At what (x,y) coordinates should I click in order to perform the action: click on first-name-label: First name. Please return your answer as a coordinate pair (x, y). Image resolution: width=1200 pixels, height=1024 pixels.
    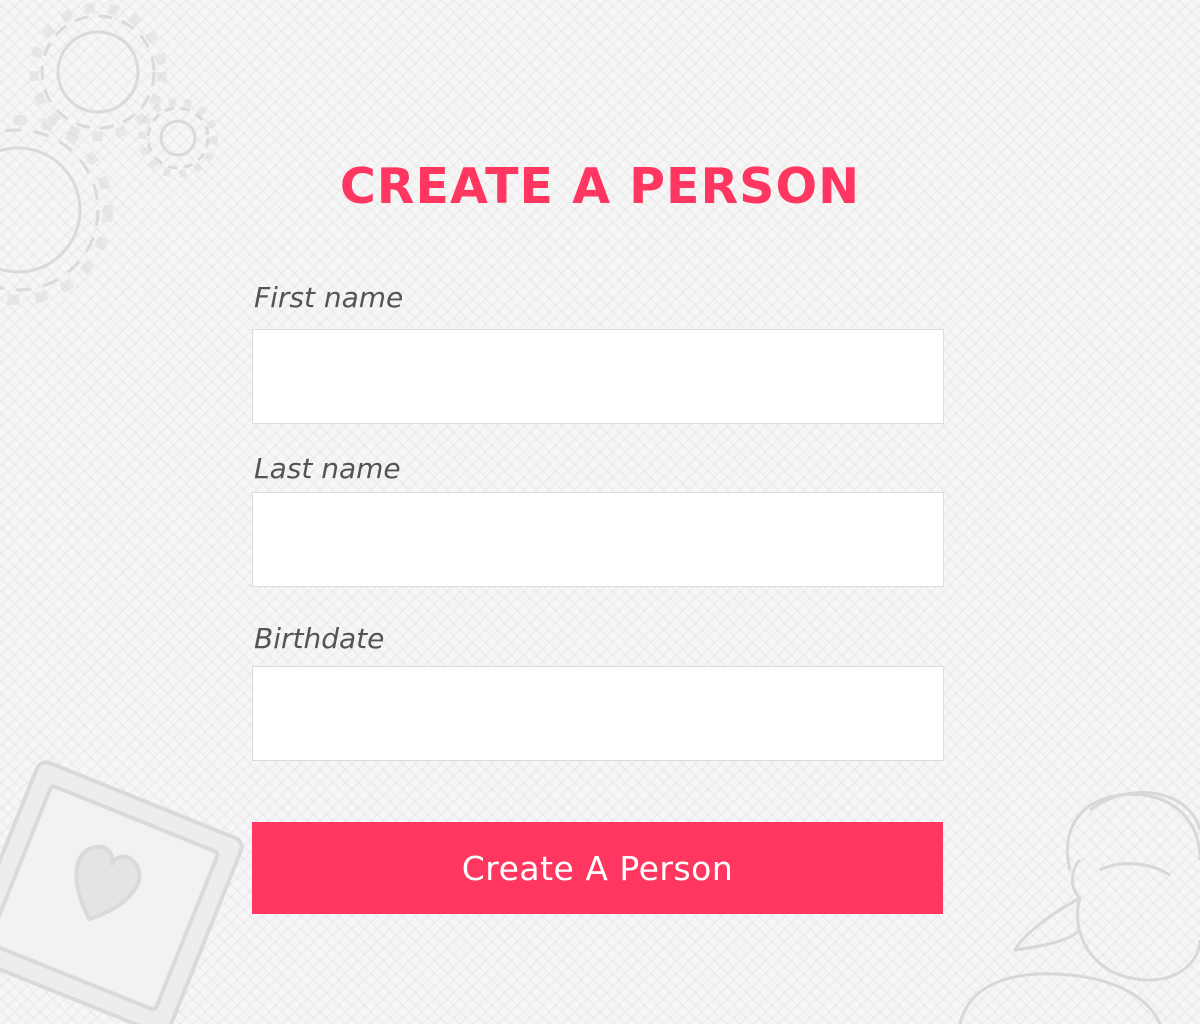
    Looking at the image, I should click on (329, 297).